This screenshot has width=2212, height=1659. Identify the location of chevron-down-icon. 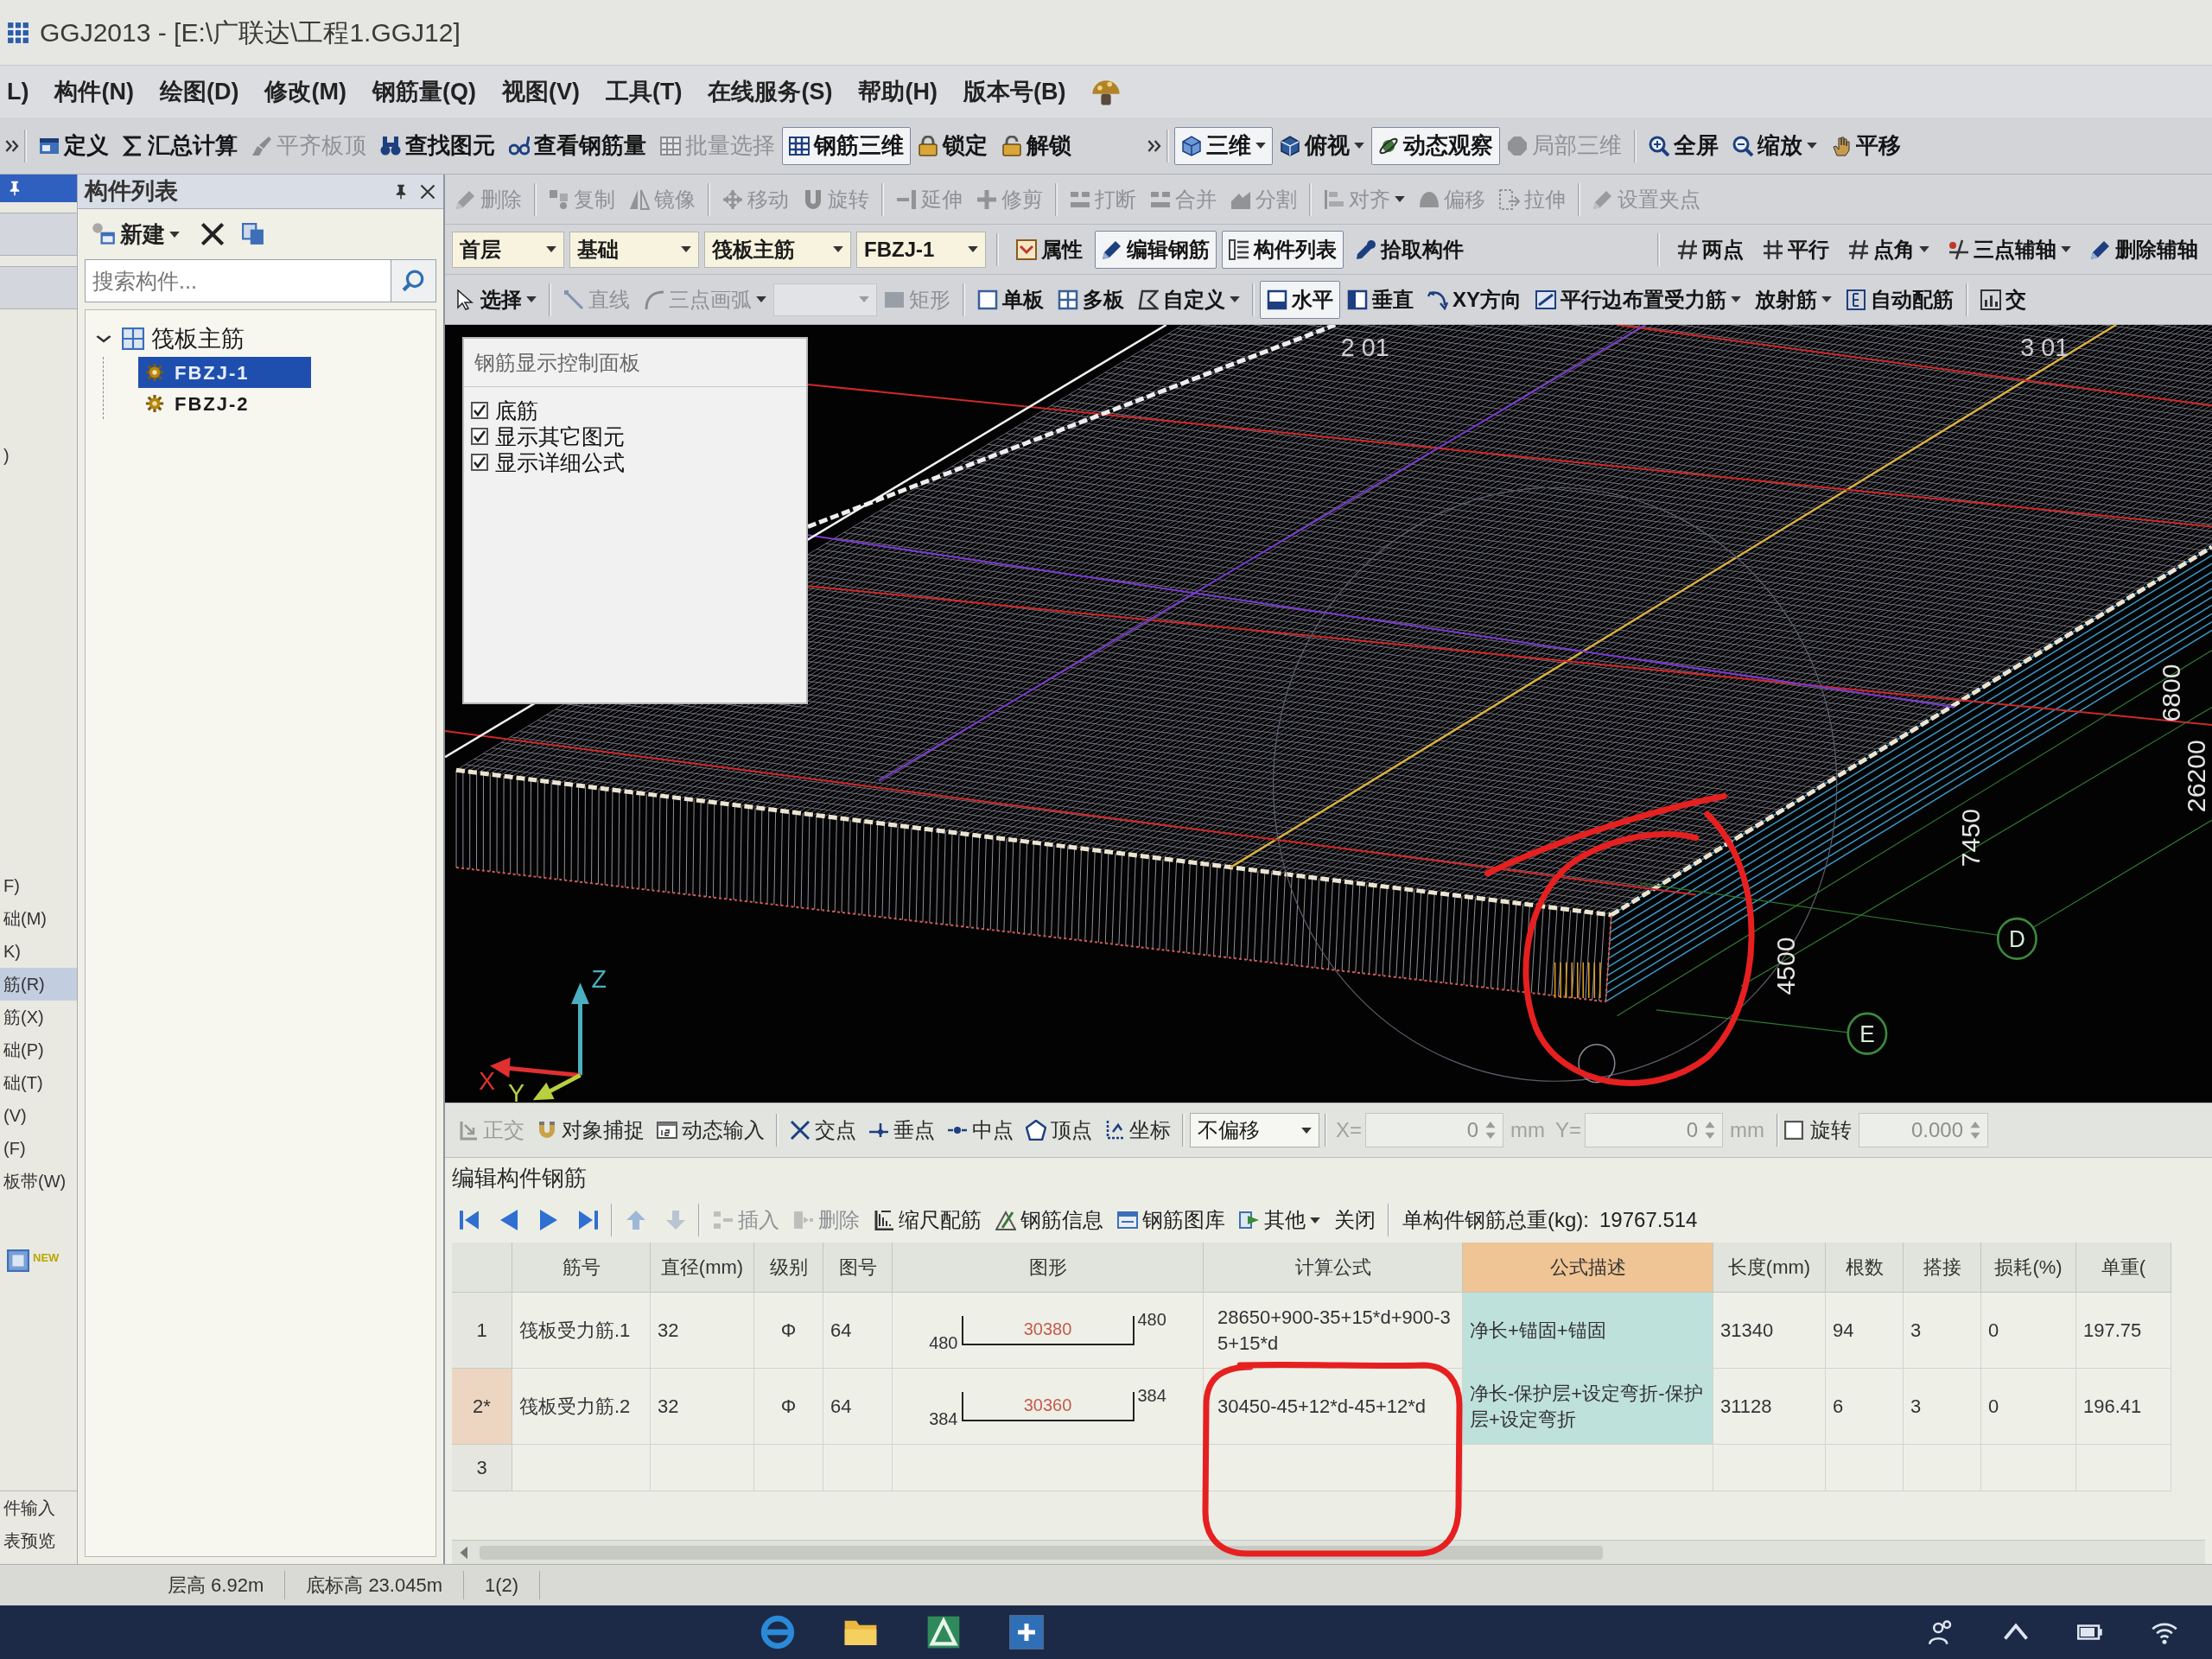
(103, 339).